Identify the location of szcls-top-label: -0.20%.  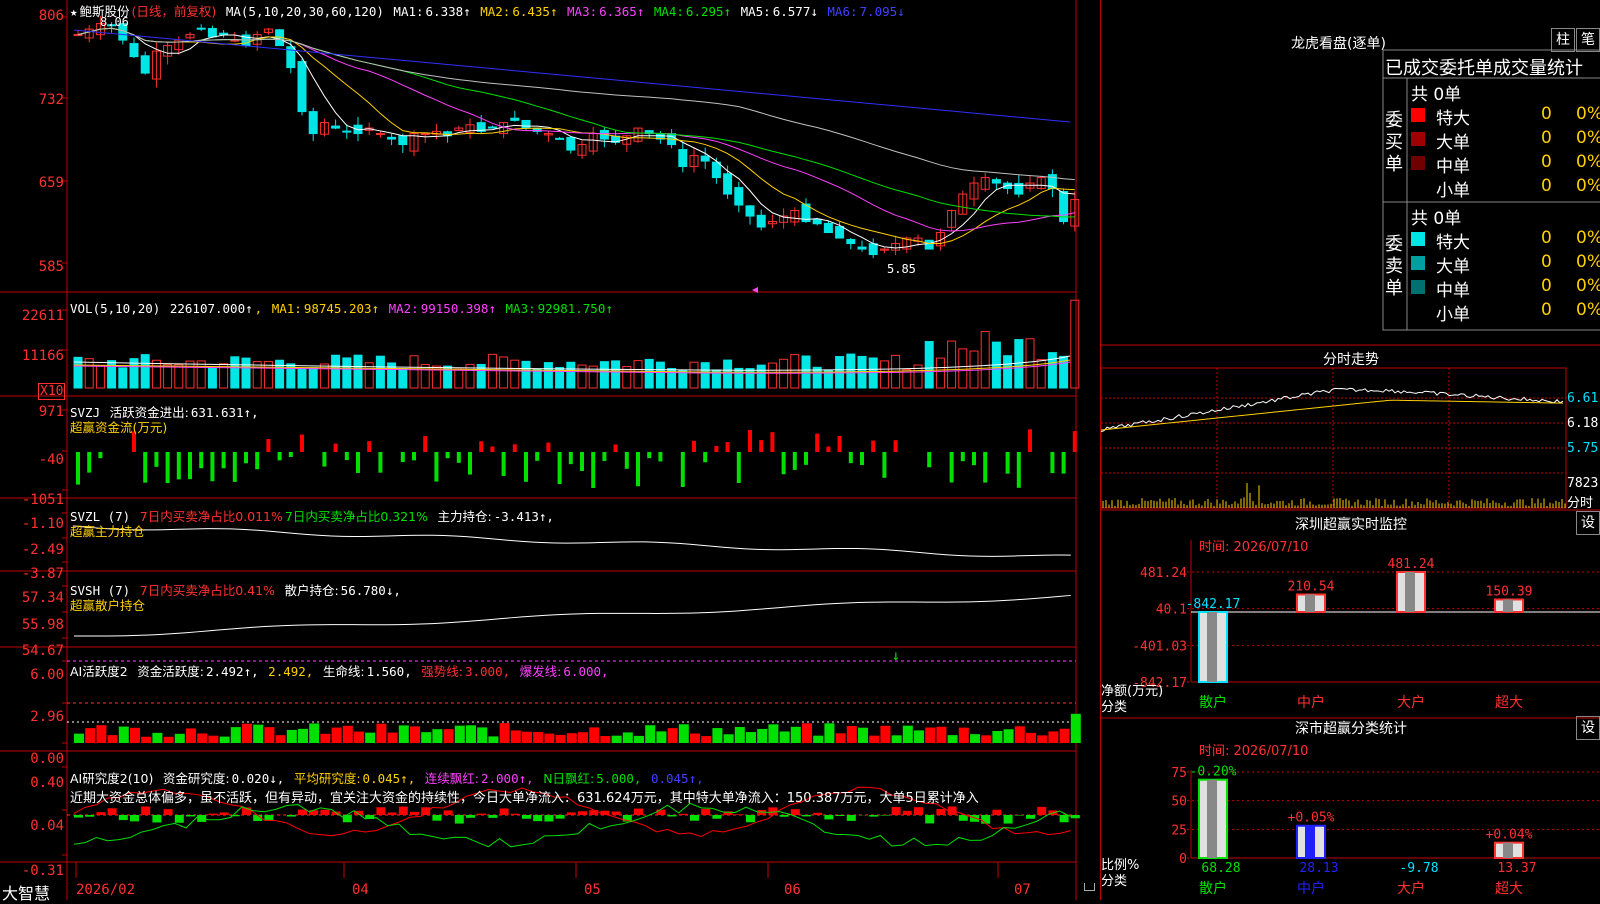
(1213, 772).